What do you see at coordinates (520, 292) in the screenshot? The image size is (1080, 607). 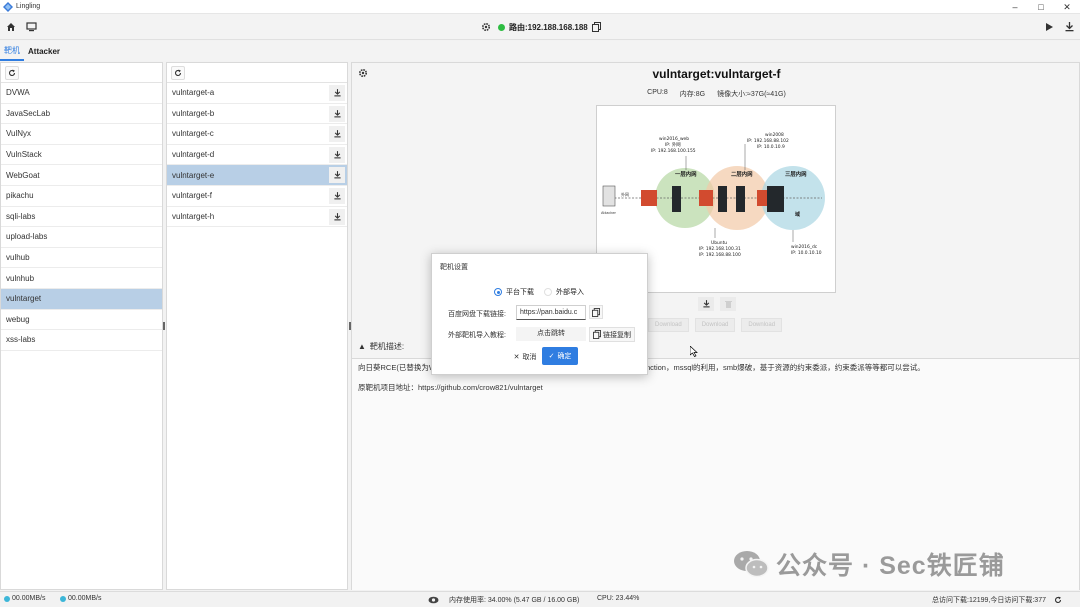 I see `radio-label: 平台下载` at bounding box center [520, 292].